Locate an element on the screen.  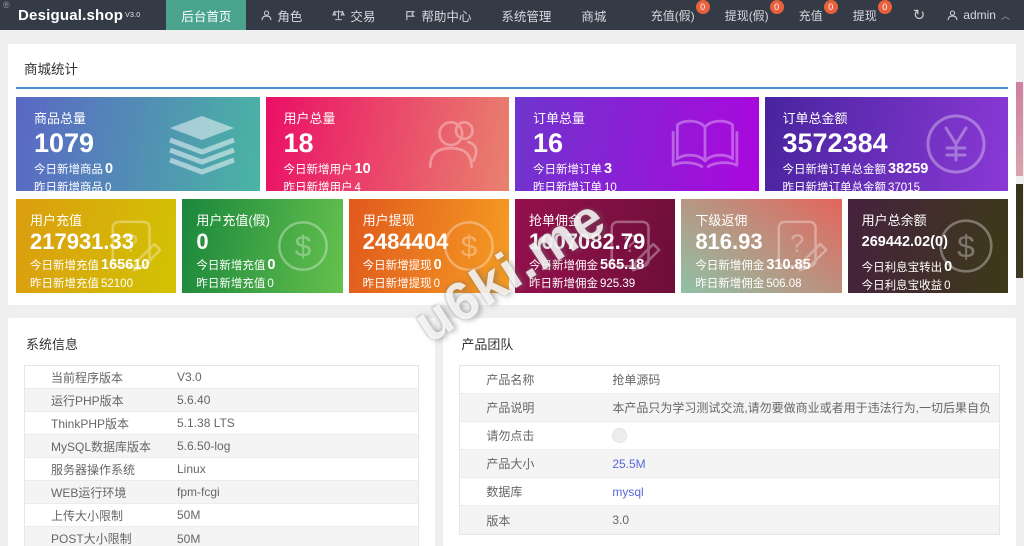
table-row: 数据库 mysql is located at coordinates (729, 492).